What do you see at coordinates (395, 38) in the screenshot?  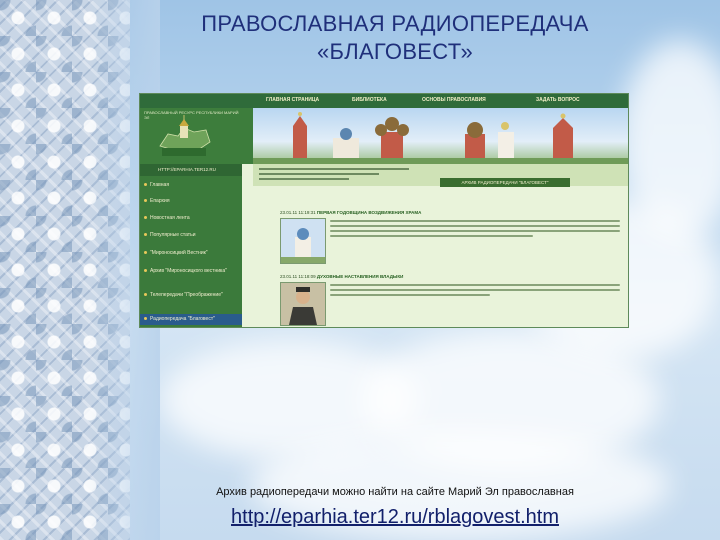 I see `slide-title: ПРАВОСЛАВНАЯ РАДИОПЕРЕДАЧА «БЛАГОВЕСТ»` at bounding box center [395, 38].